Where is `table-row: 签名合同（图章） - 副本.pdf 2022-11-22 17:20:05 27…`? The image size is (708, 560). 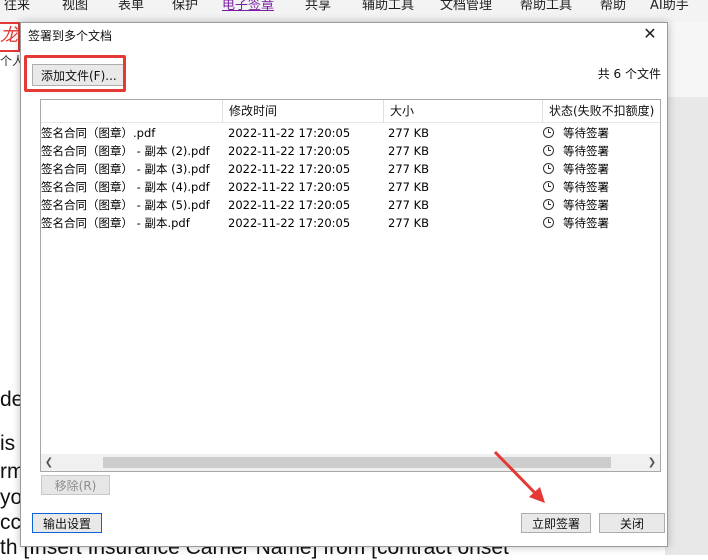 table-row: 签名合同（图章） - 副本.pdf 2022-11-22 17:20:05 27… is located at coordinates (350, 223).